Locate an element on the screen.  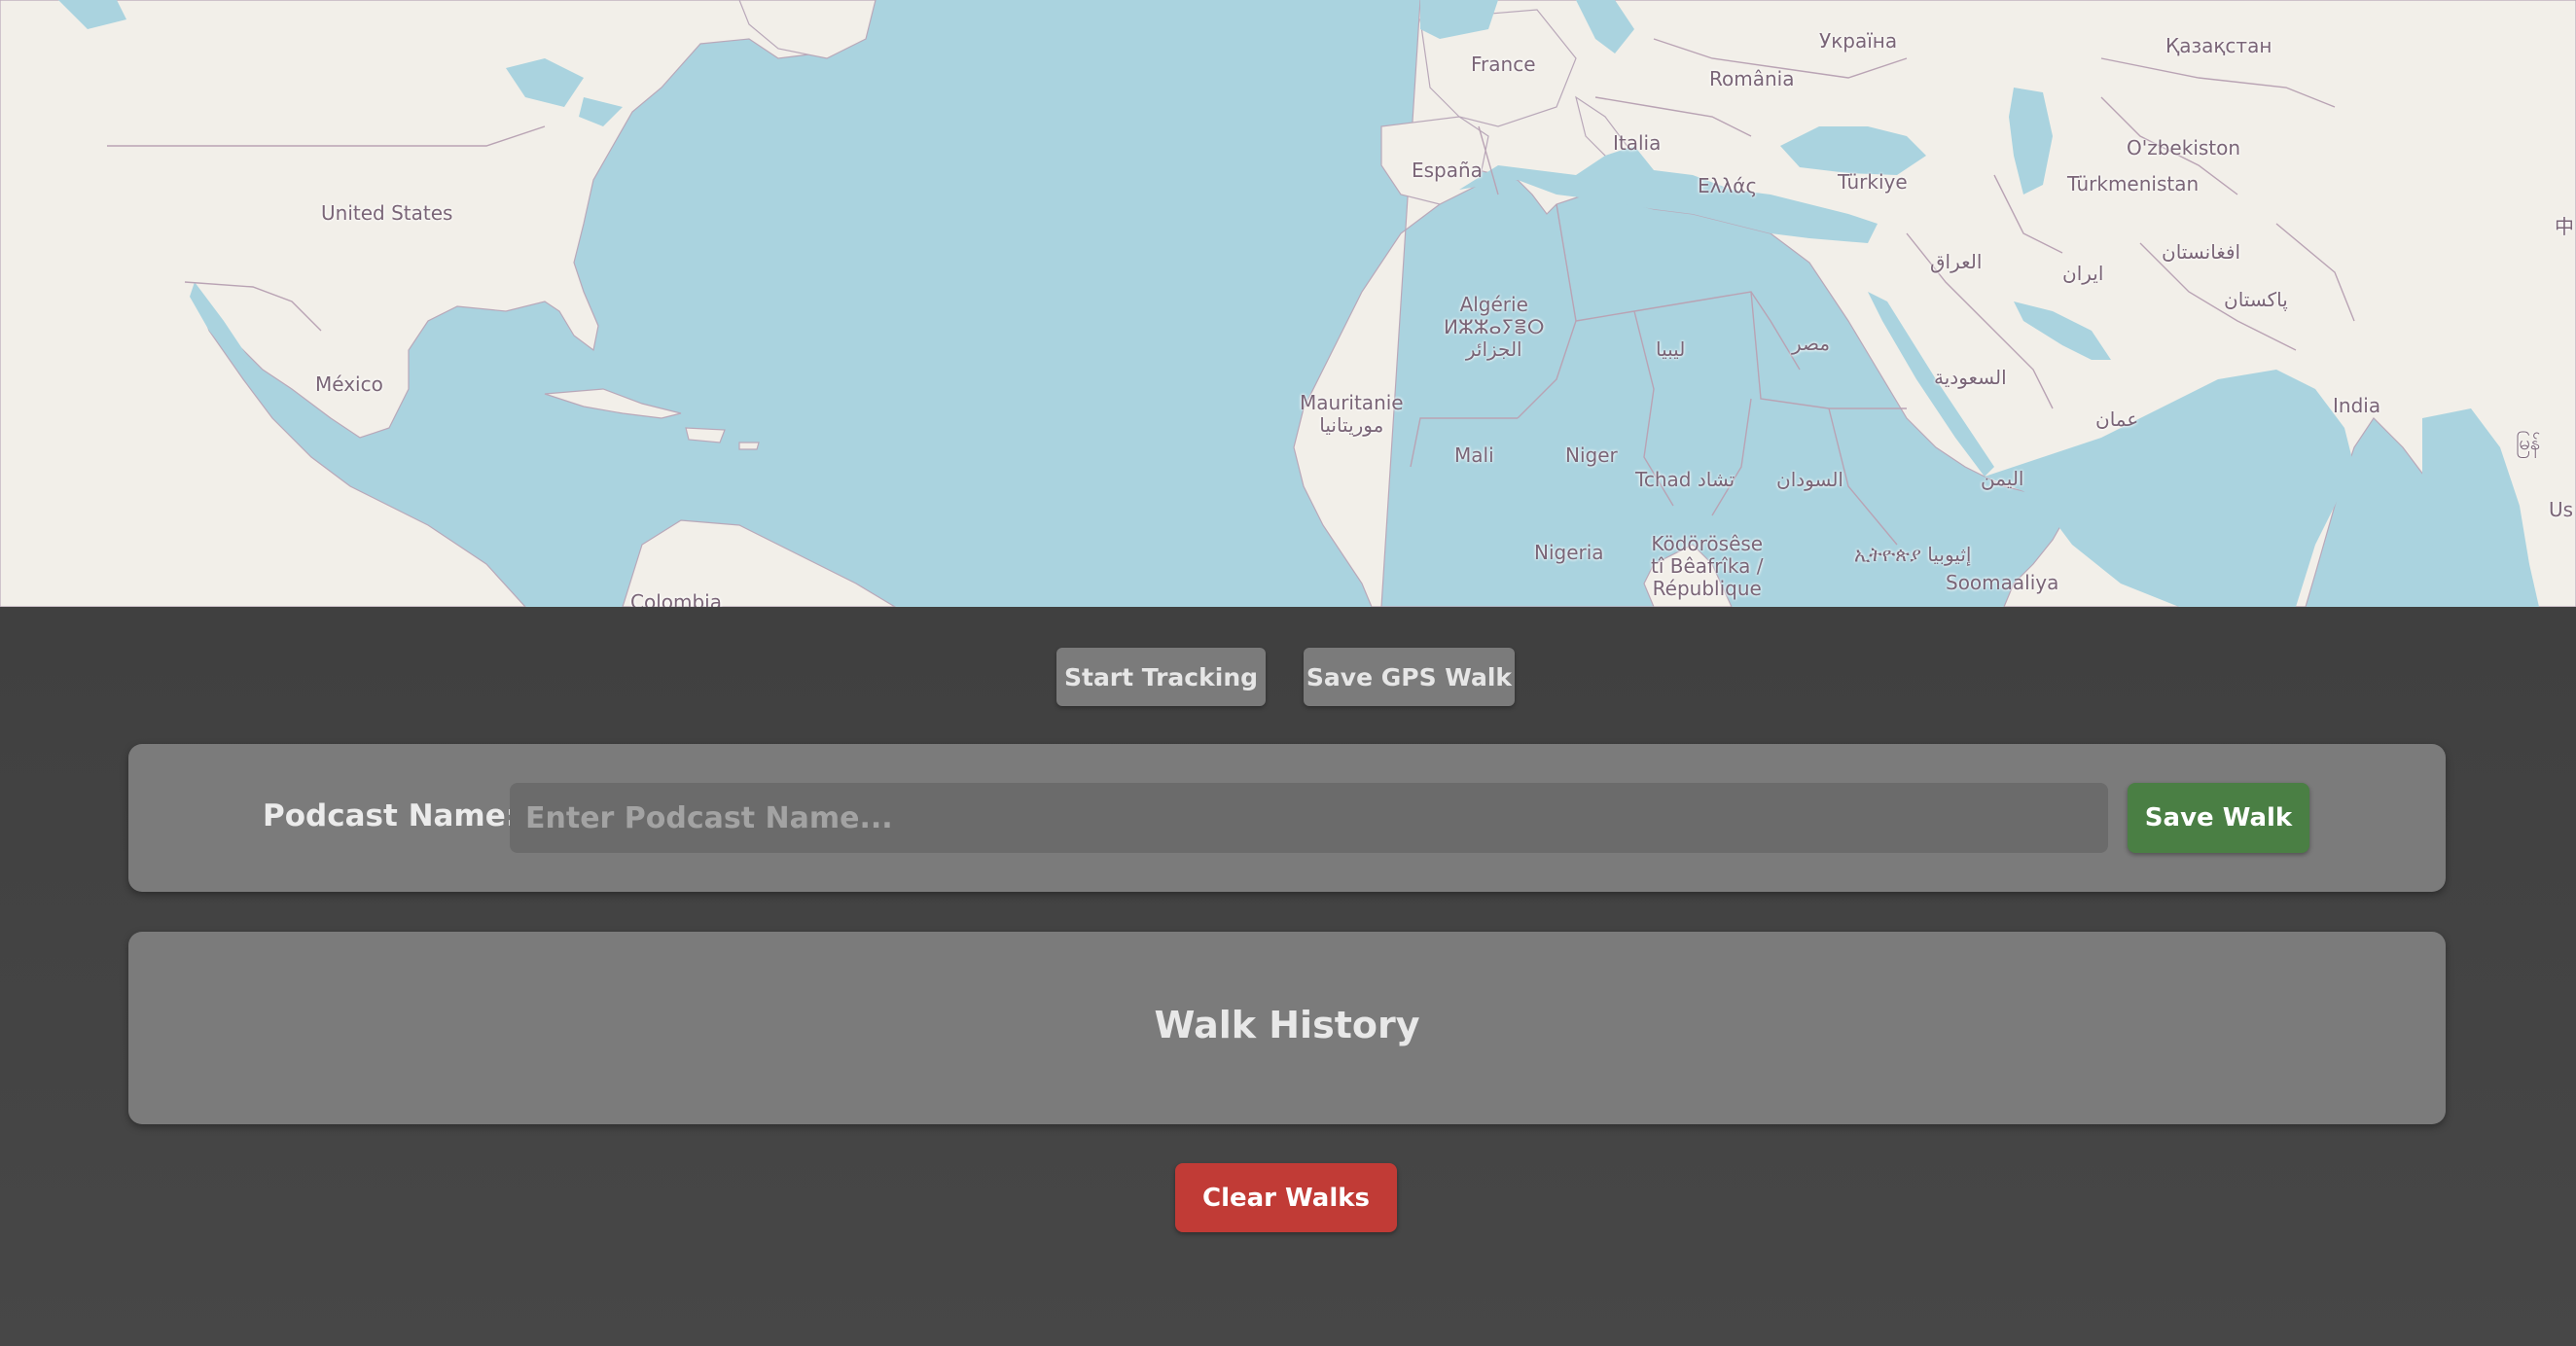
save-gps-walk-button: Save GPS Walk is located at coordinates (1409, 677).